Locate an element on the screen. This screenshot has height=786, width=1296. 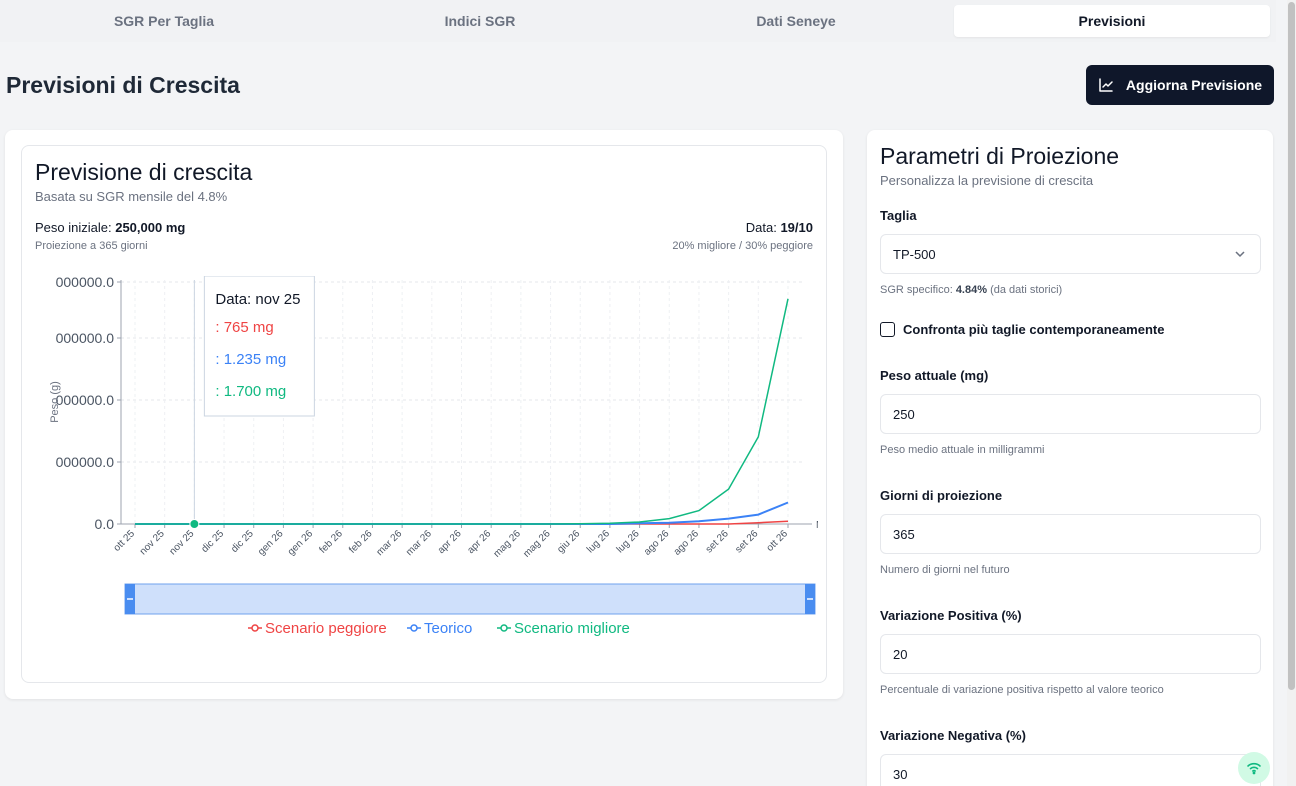
variation-note: 20% migliore / 30% peggiore is located at coordinates (742, 246).